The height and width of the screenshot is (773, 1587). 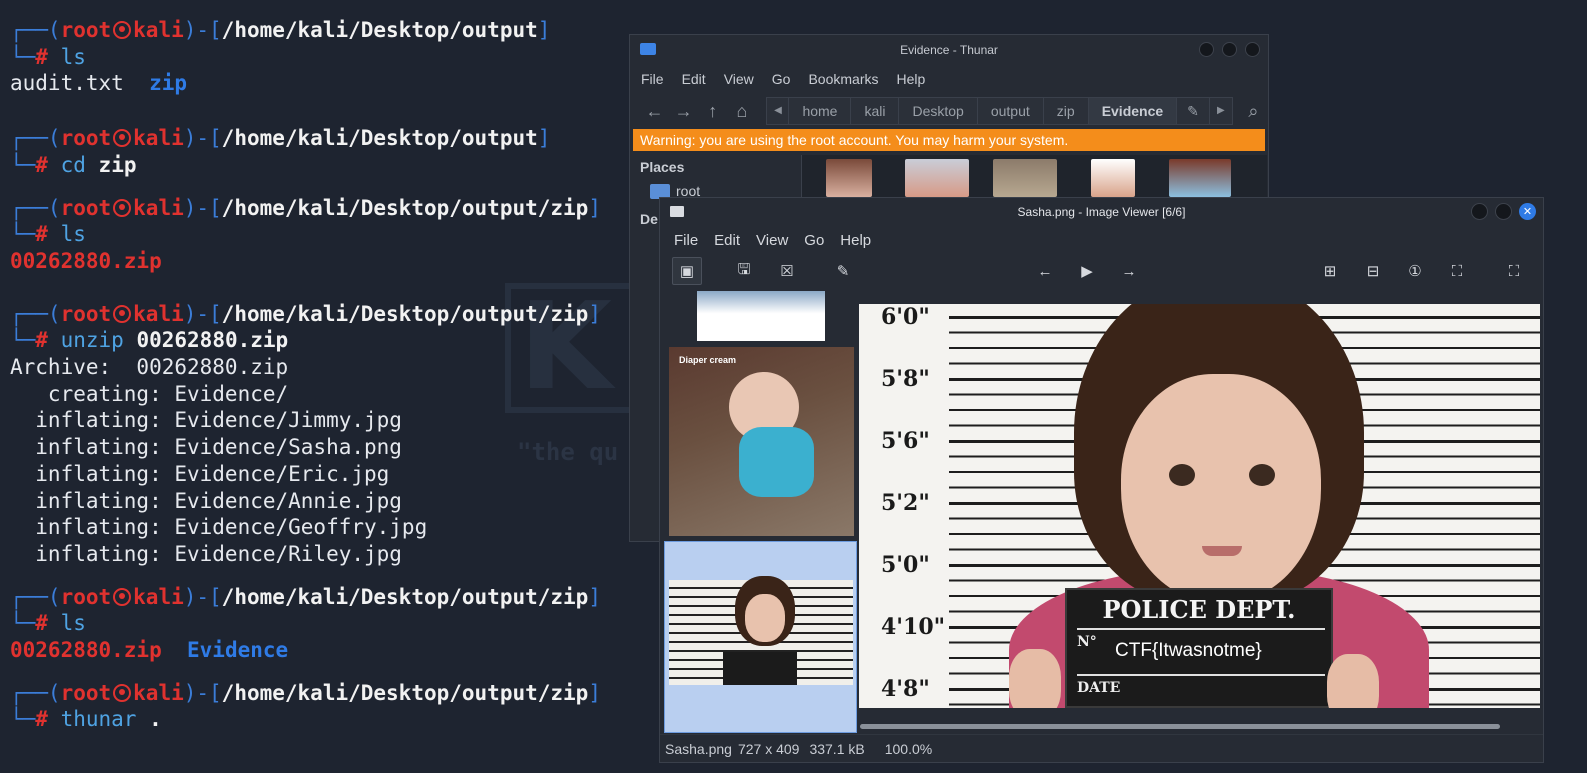 What do you see at coordinates (1457, 271) in the screenshot?
I see `zoom-fit-icon: ⛶` at bounding box center [1457, 271].